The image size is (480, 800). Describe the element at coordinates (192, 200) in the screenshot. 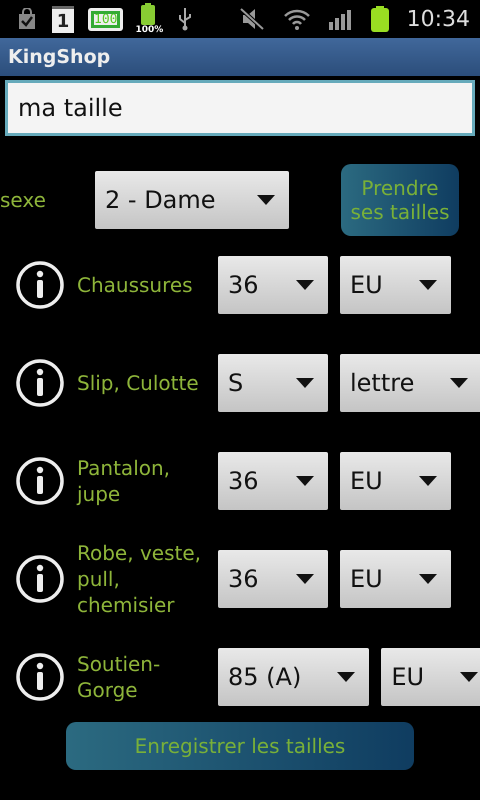

I see `sex-dropdown: 2 - Dame` at that location.